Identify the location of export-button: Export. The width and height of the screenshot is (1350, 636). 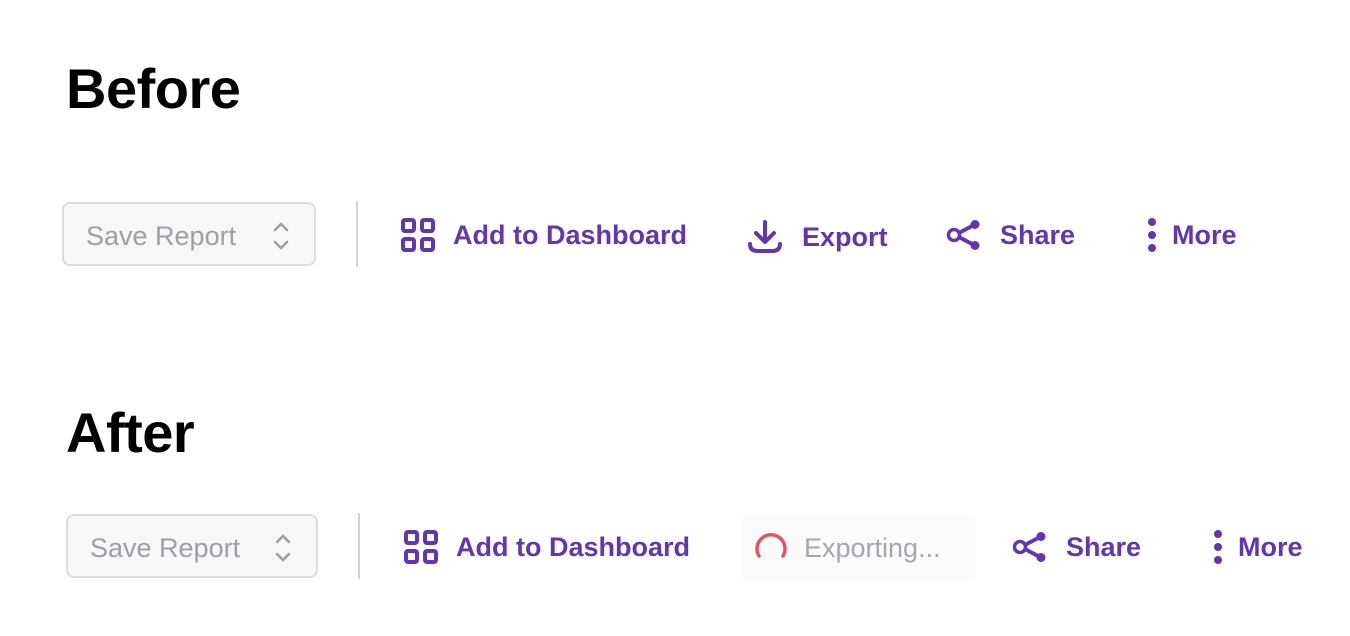
(817, 237).